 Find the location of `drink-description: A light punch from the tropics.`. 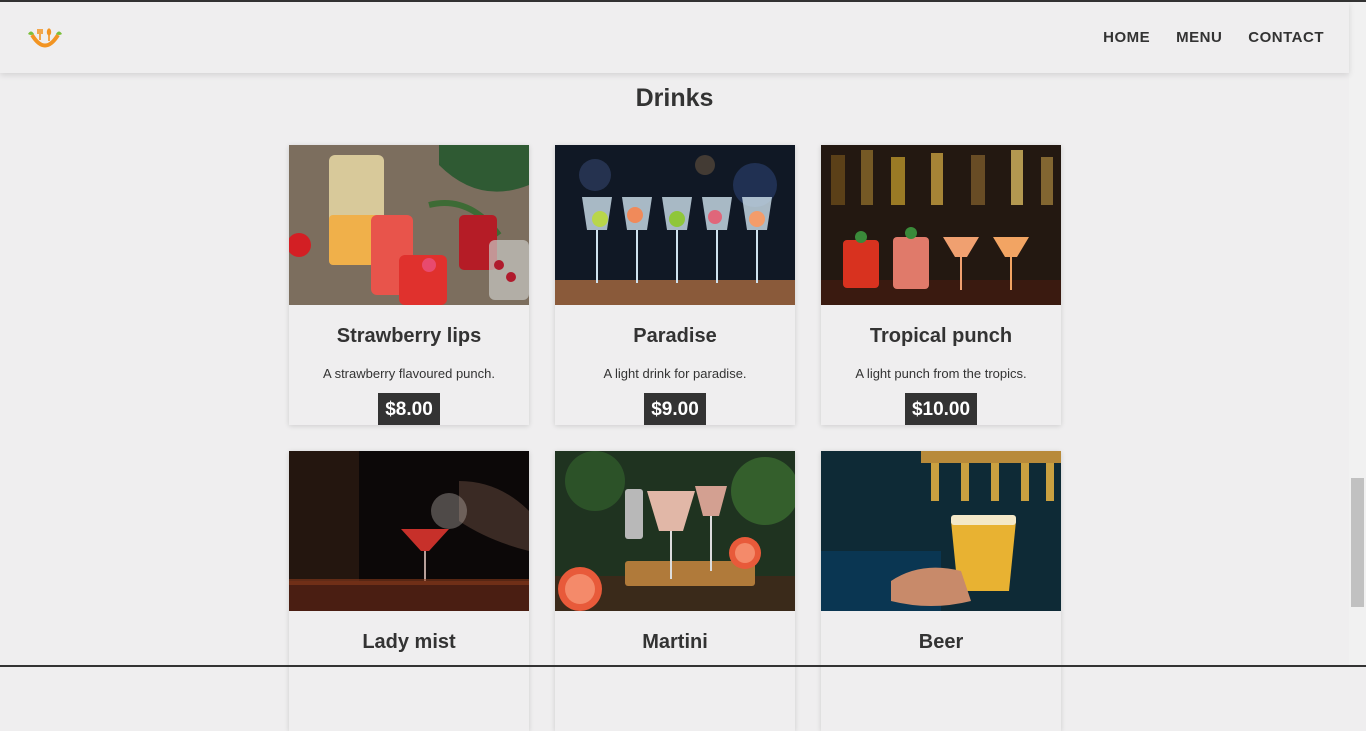

drink-description: A light punch from the tropics. is located at coordinates (941, 373).